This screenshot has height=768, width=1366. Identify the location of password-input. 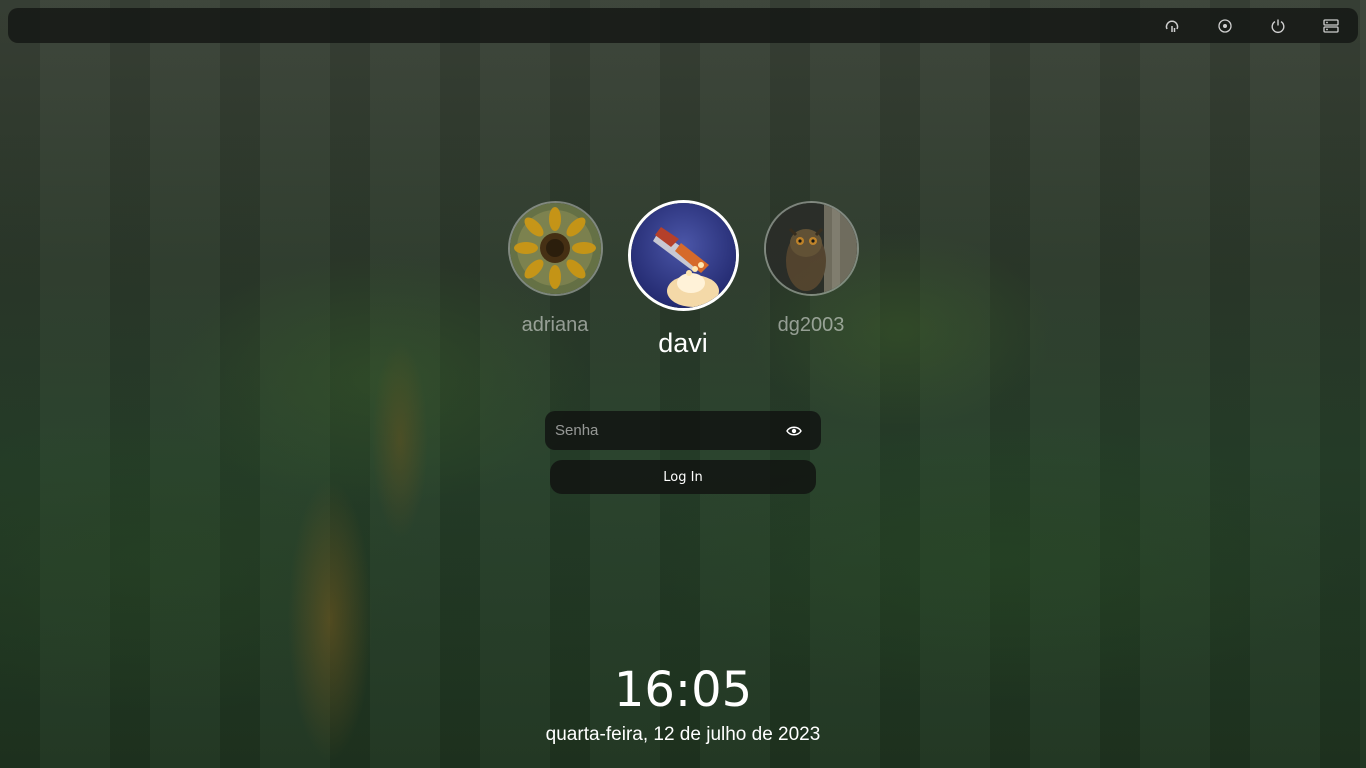
(664, 430).